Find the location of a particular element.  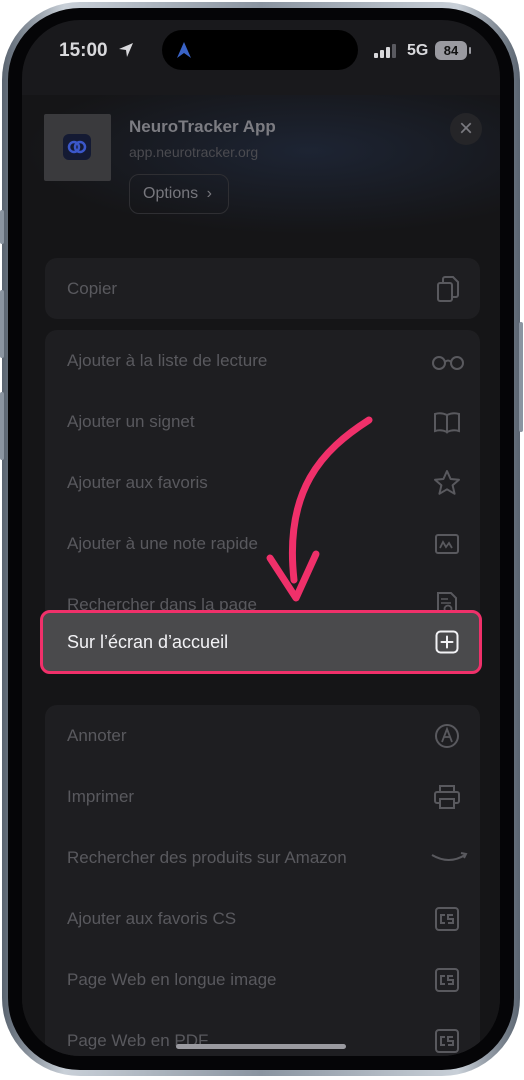

status-bar: 15:00 5G 84 is located at coordinates (261, 50).